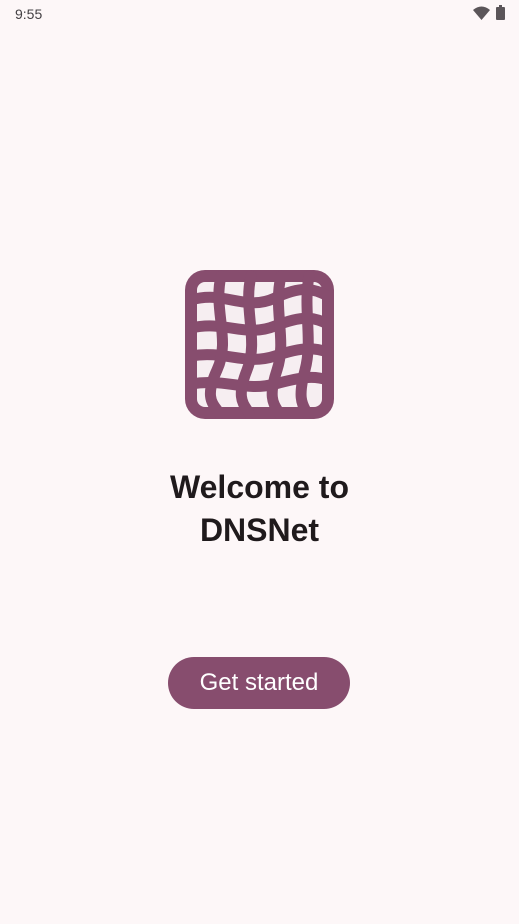 The height and width of the screenshot is (924, 519). Describe the element at coordinates (259, 344) in the screenshot. I see `net-grid-logo-icon` at that location.